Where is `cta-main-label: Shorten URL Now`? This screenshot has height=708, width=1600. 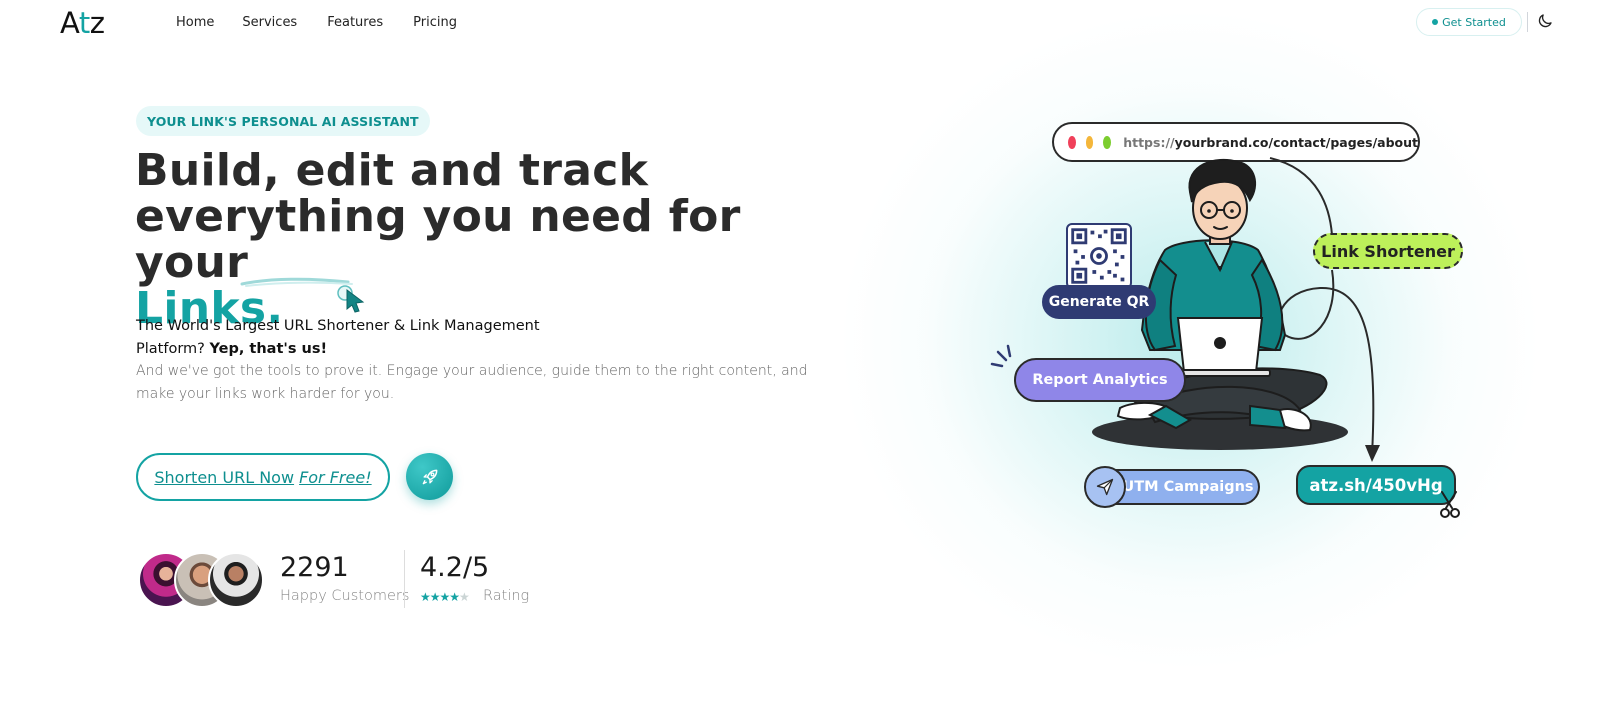 cta-main-label: Shorten URL Now is located at coordinates (224, 477).